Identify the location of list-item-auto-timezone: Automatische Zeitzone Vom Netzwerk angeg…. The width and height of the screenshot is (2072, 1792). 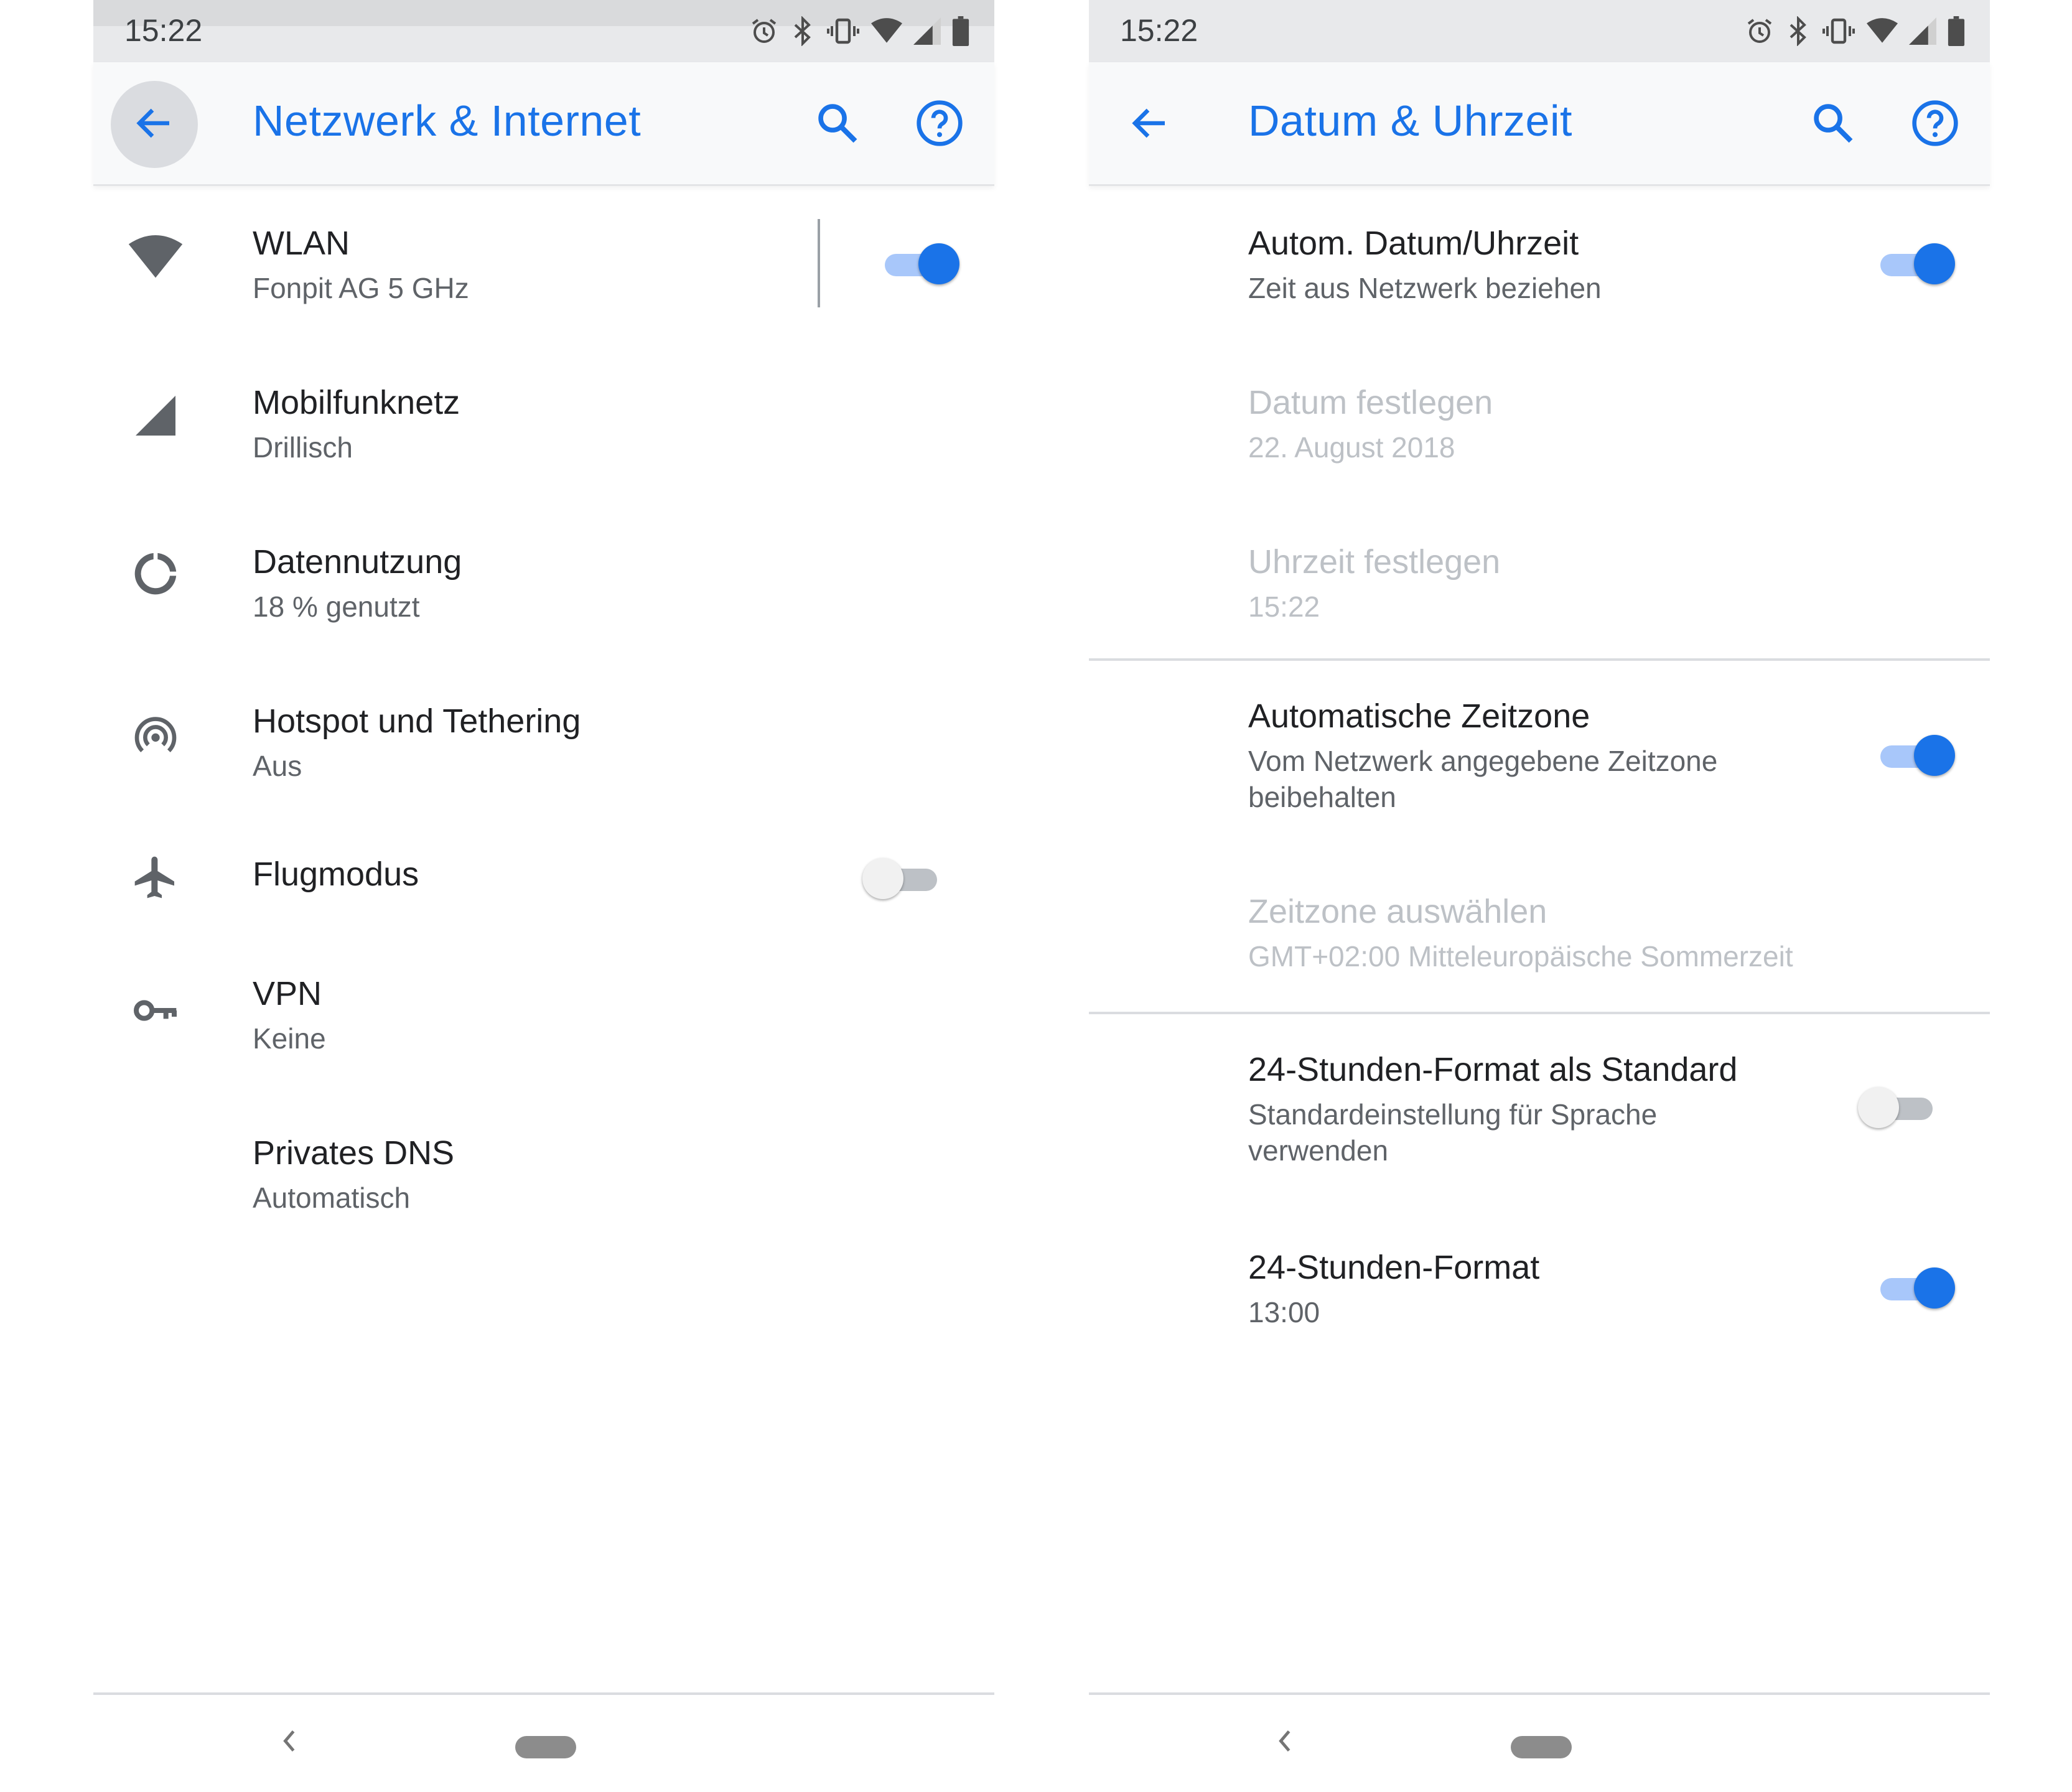
(1540, 753).